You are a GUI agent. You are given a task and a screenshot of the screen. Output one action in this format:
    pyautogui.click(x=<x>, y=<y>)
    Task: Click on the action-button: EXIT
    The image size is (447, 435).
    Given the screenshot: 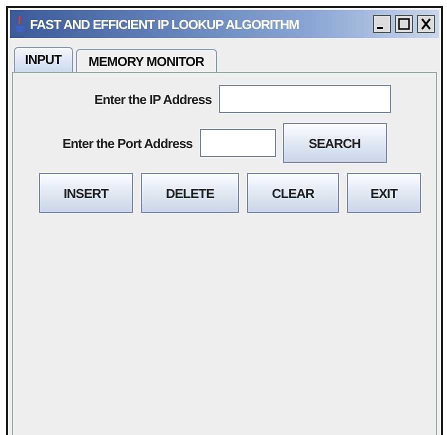 What is the action you would take?
    pyautogui.click(x=384, y=193)
    